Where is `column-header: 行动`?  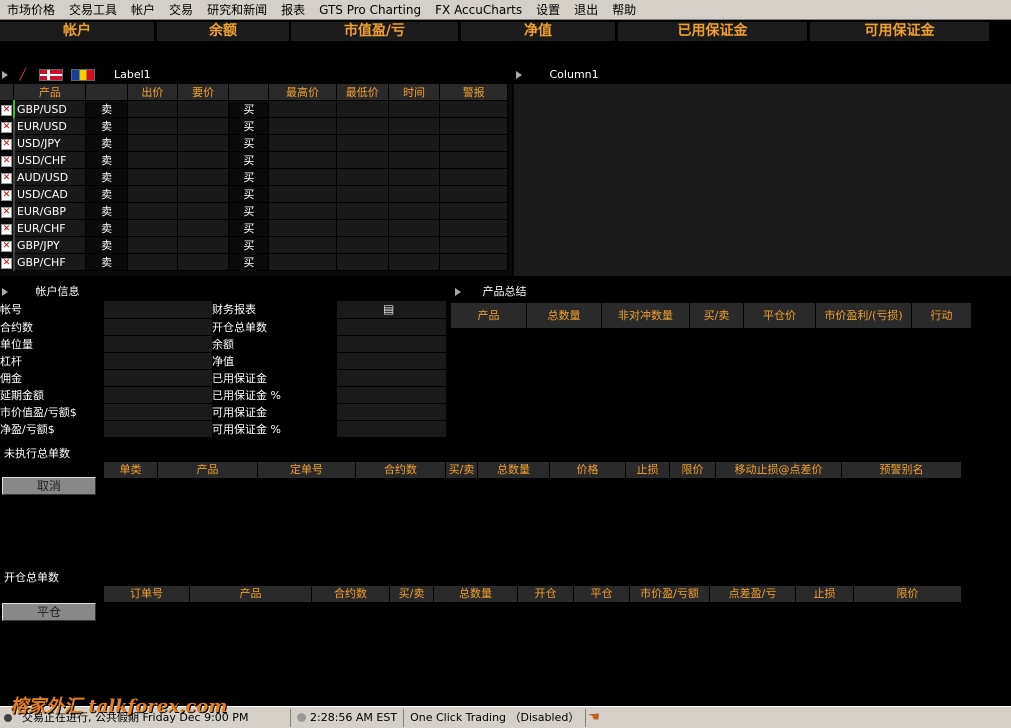 column-header: 行动 is located at coordinates (942, 315).